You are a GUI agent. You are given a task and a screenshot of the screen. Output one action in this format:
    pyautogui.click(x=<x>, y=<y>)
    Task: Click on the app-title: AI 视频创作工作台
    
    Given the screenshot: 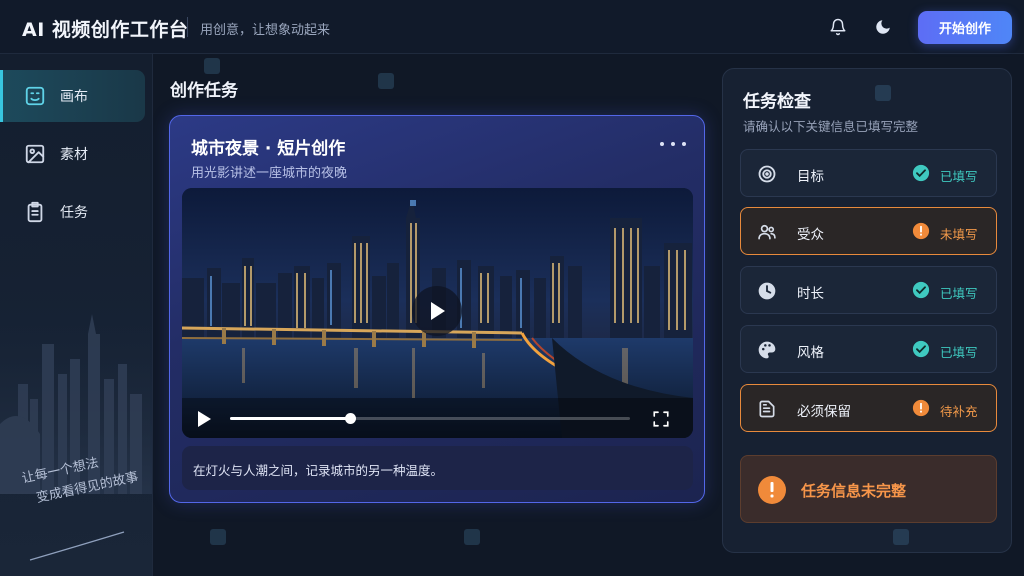 What is the action you would take?
    pyautogui.click(x=105, y=30)
    